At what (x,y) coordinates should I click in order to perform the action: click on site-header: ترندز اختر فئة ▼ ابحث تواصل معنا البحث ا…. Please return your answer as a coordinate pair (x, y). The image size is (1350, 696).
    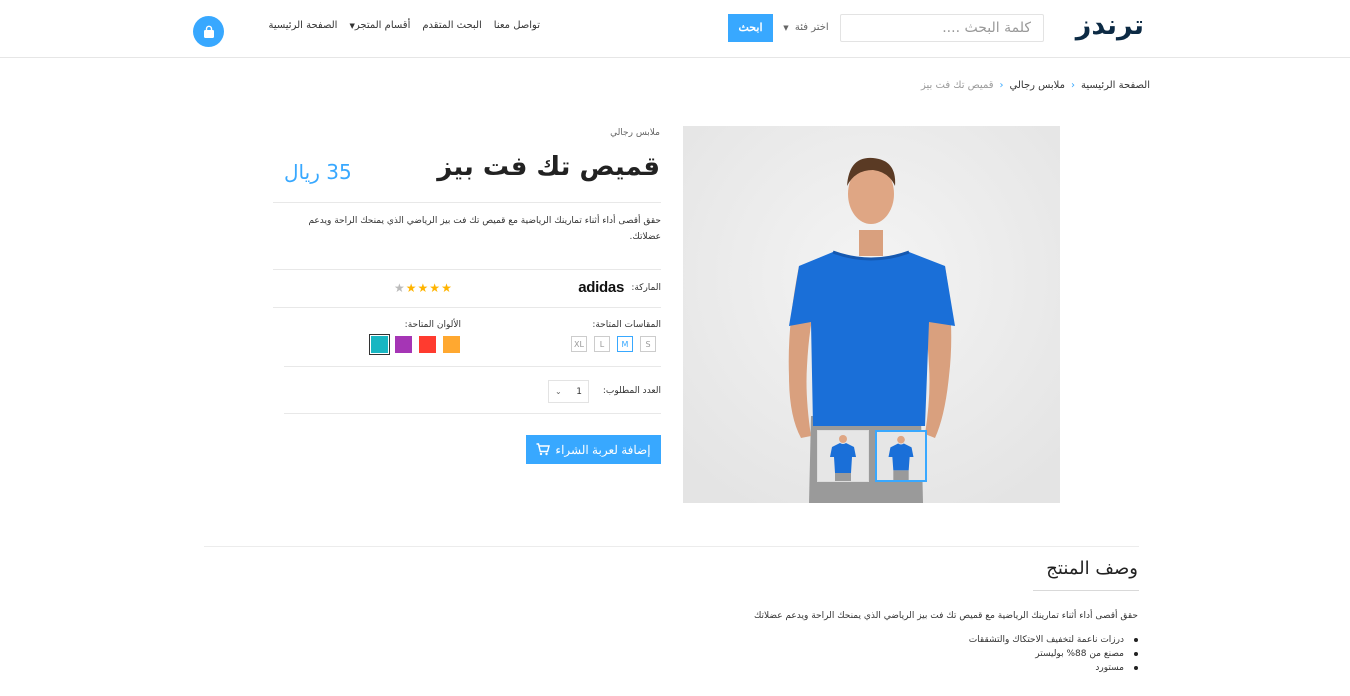
    Looking at the image, I should click on (675, 29).